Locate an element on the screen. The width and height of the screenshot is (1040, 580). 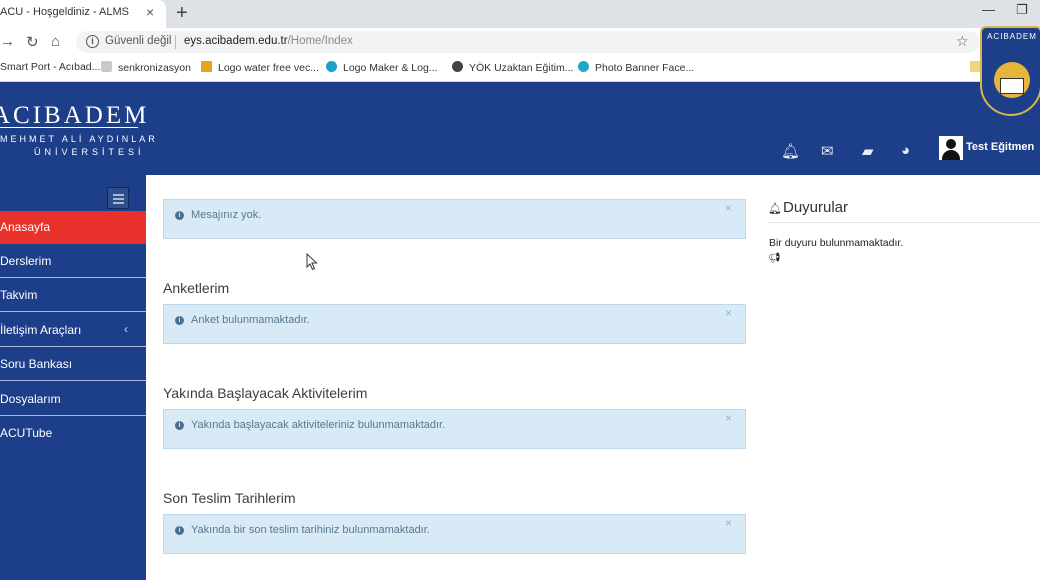
sidebar-item-iletisim-araclari: İletişim Araçları ‹ is located at coordinates (73, 330).